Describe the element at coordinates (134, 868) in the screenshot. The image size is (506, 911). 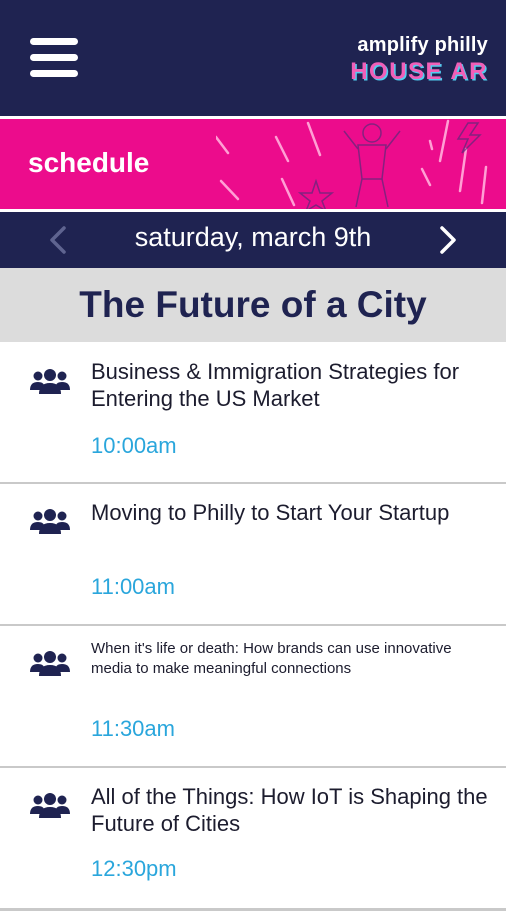
I see `session-time: 12:30pm` at that location.